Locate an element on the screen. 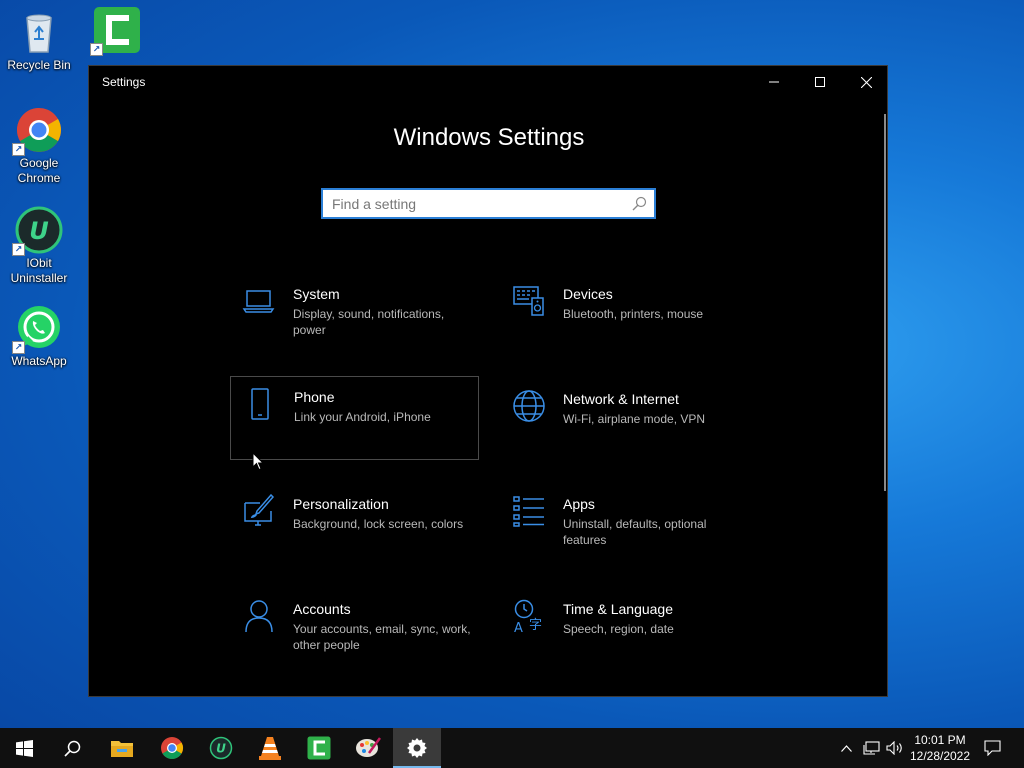 The width and height of the screenshot is (1024, 768). chrome-icon: ↗ is located at coordinates (37, 131).